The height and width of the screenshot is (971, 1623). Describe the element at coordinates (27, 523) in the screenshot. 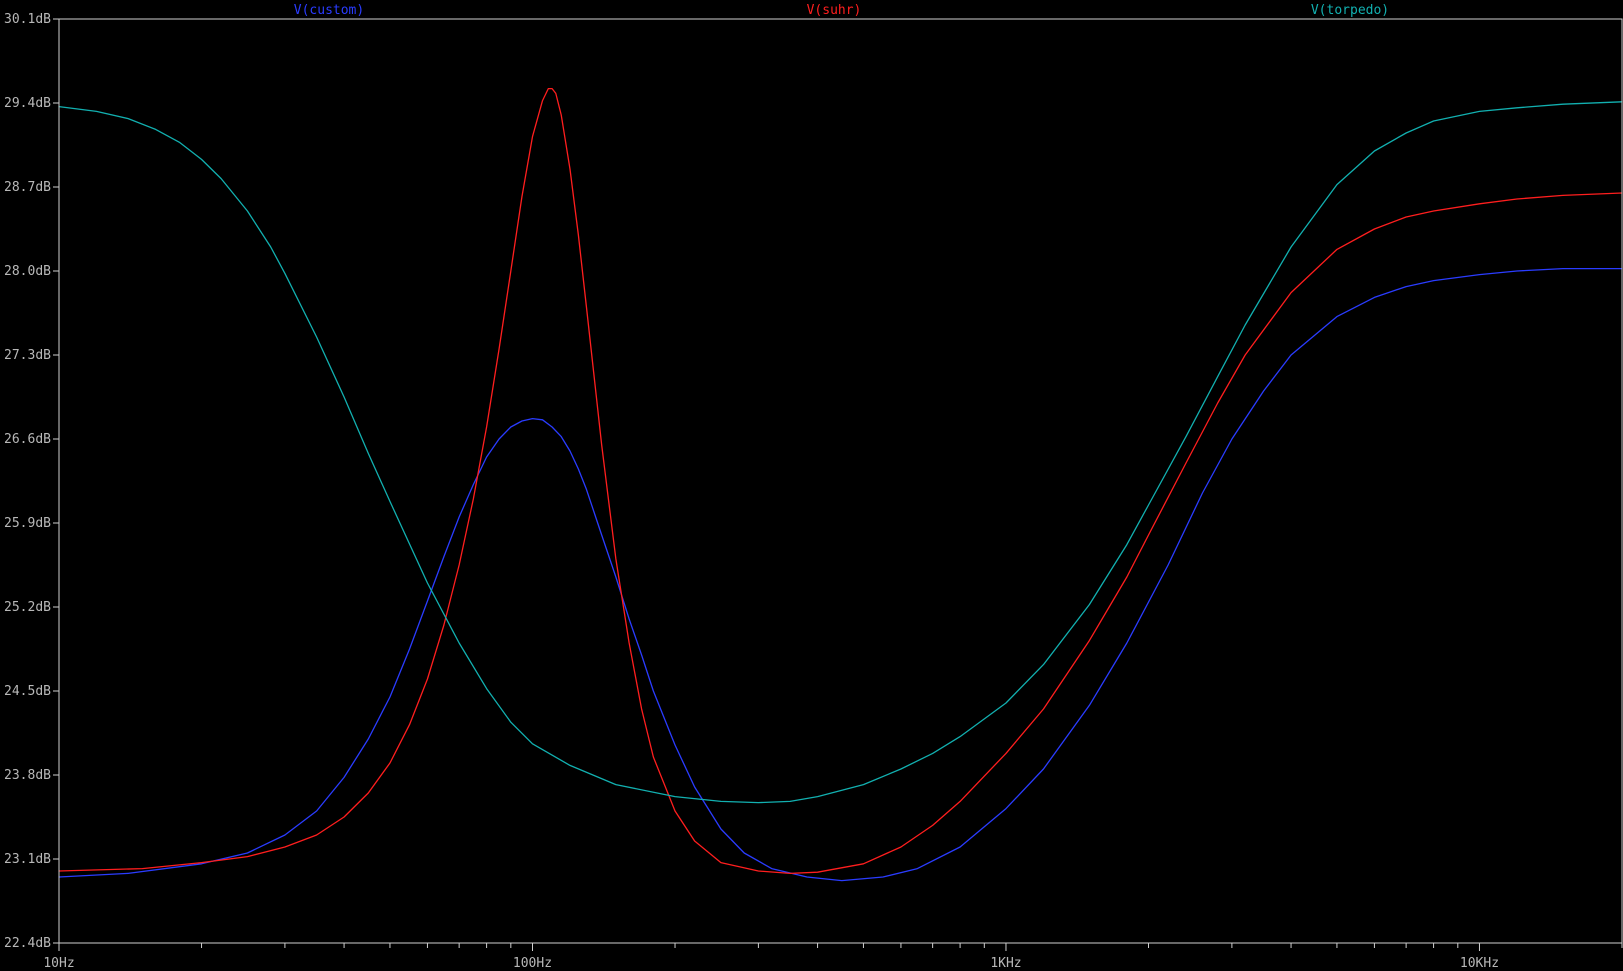

I see `y-tick-label: 25.9dB` at that location.